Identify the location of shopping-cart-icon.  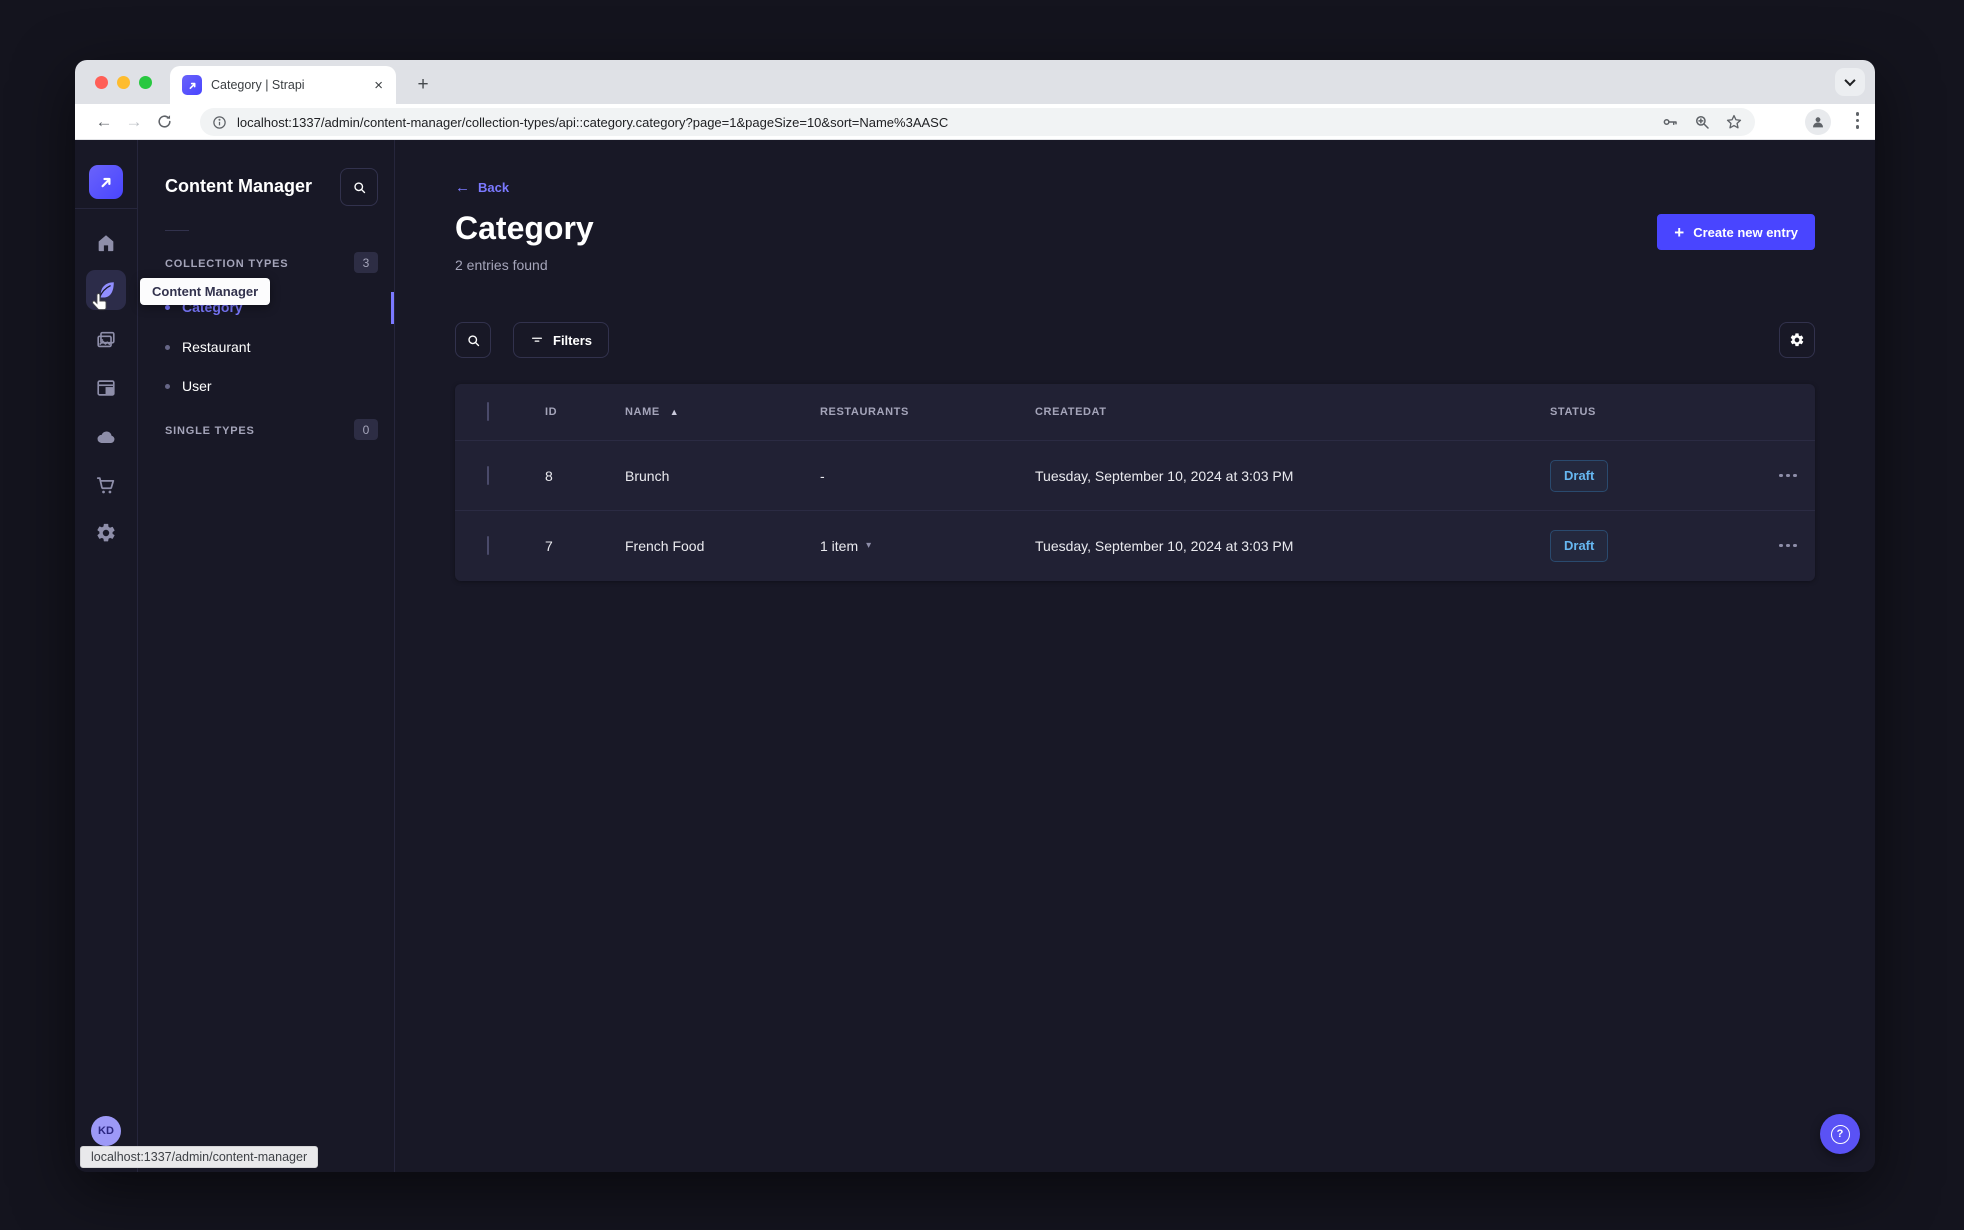
(105, 485).